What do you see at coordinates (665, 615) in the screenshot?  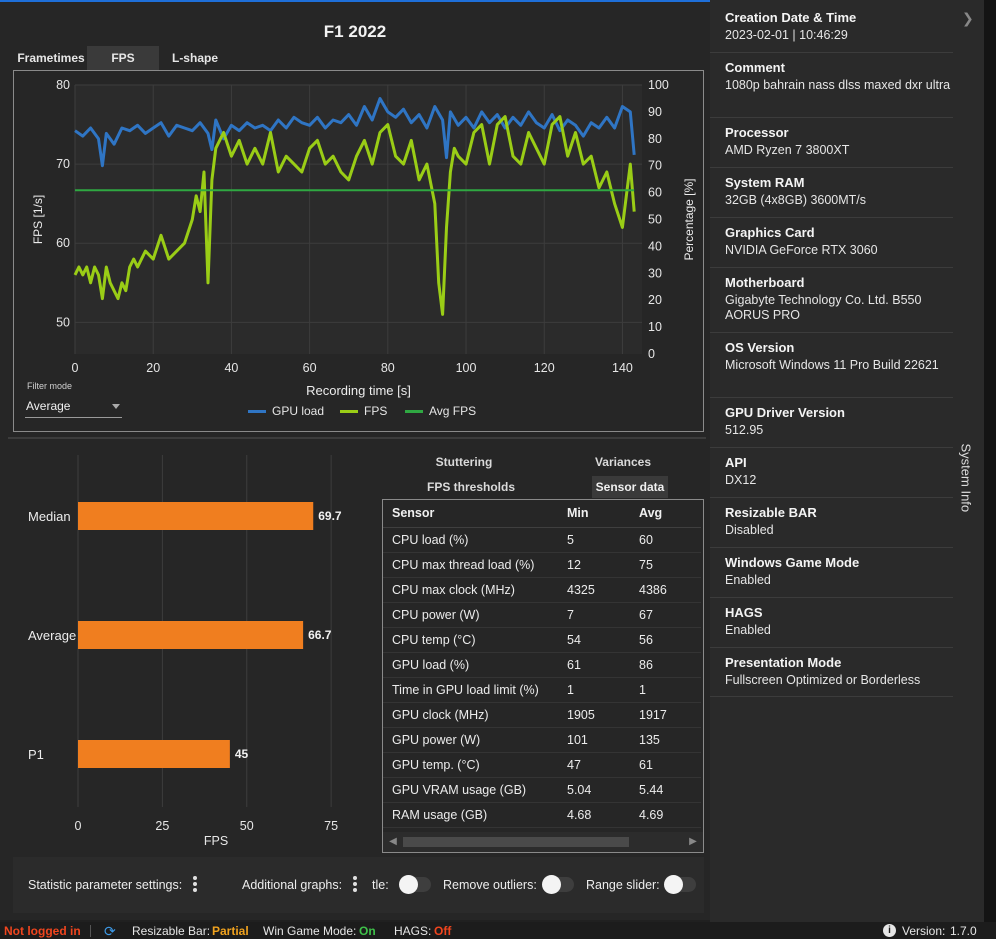 I see `table-cell: 67` at bounding box center [665, 615].